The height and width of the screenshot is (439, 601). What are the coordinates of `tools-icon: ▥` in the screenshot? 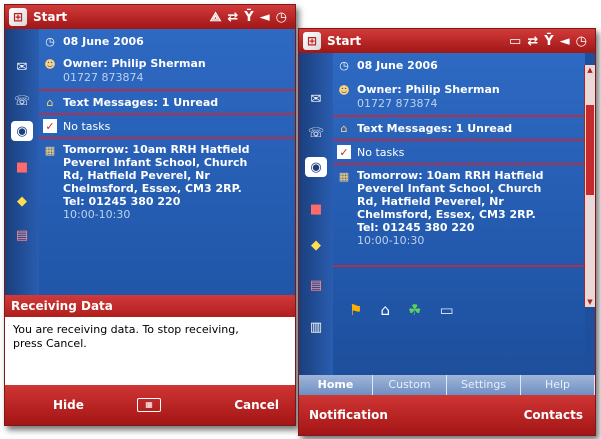 It's located at (316, 327).